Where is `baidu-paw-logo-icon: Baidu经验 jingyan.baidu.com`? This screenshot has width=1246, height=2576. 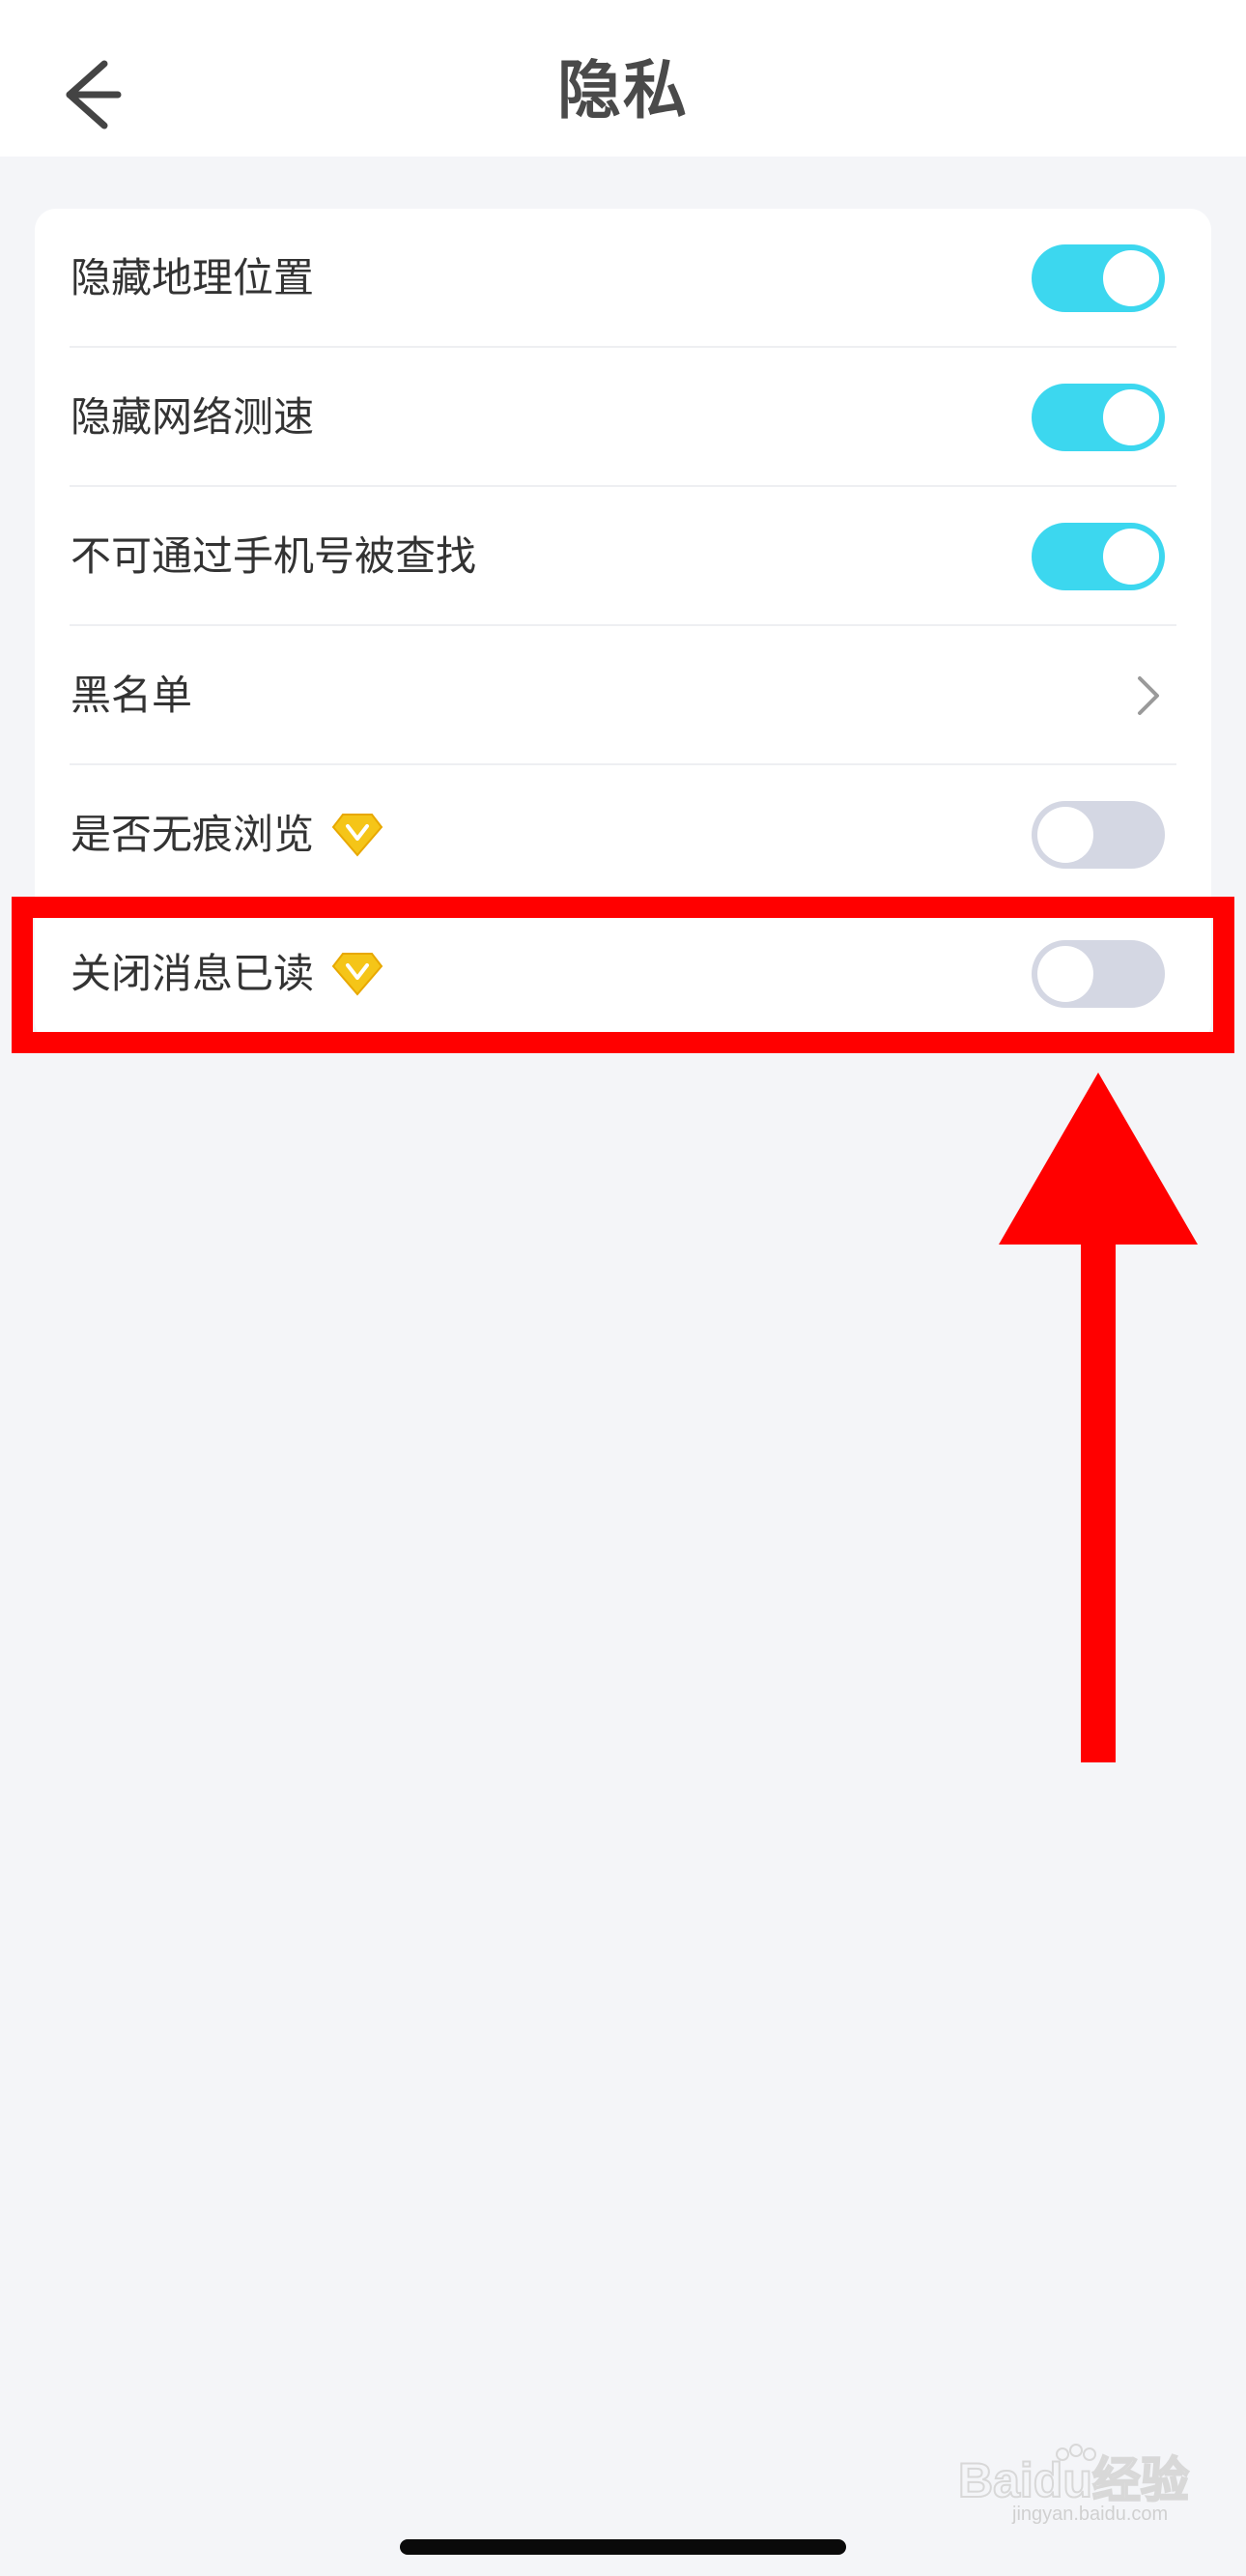 baidu-paw-logo-icon: Baidu经验 jingyan.baidu.com is located at coordinates (1073, 2485).